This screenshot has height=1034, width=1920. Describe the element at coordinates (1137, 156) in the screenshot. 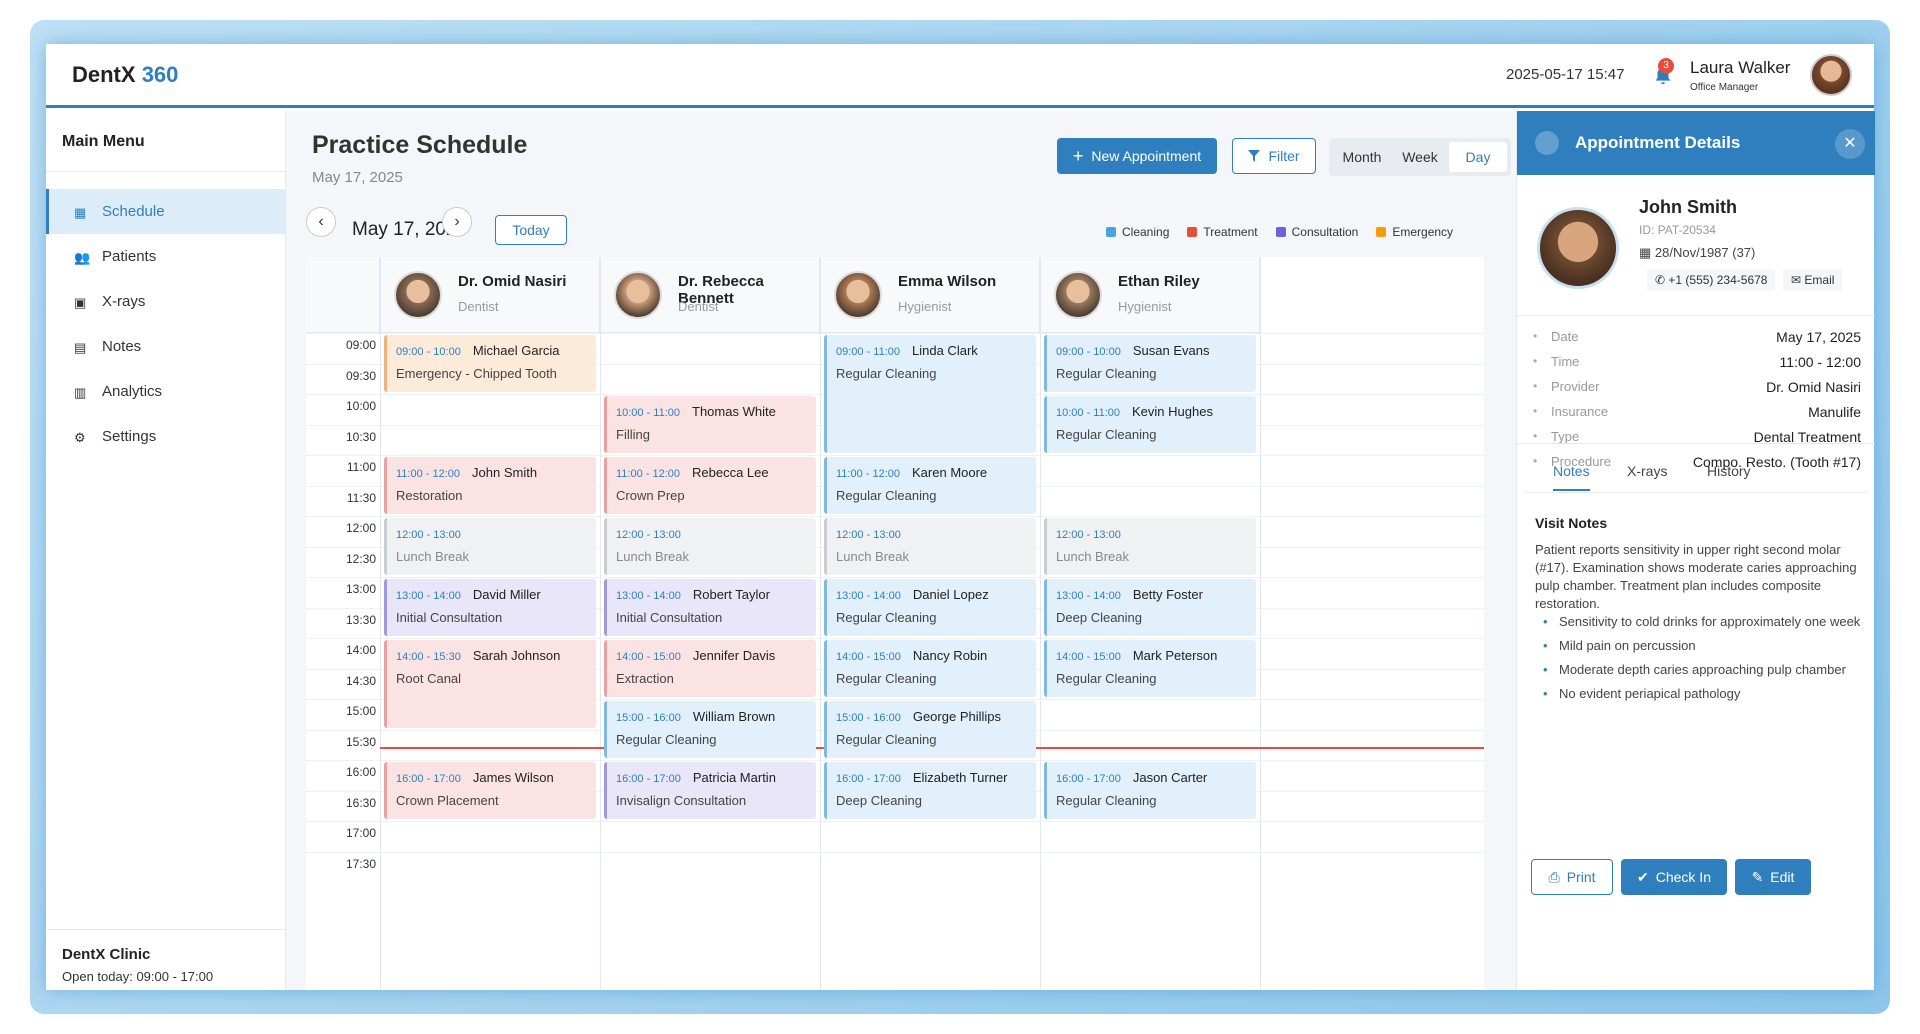

I see `new-appointment-button: + New Appointment` at that location.